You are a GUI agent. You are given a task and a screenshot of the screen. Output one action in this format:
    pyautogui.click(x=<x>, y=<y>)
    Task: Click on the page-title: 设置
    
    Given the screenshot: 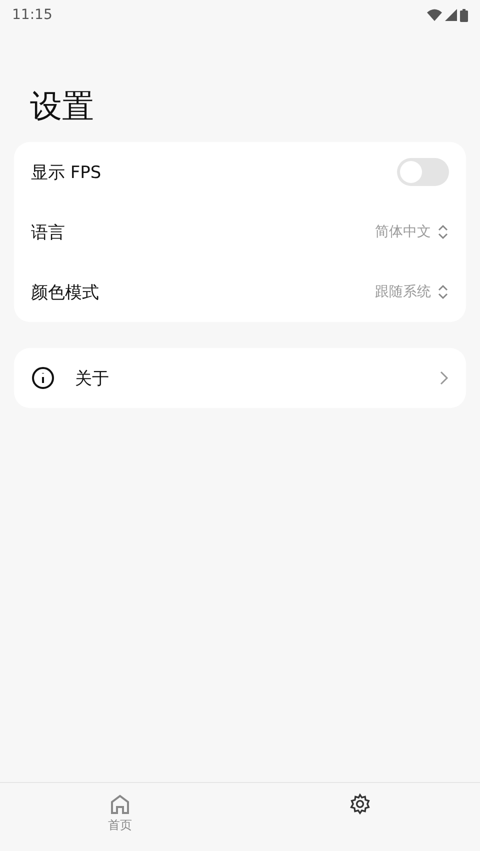 What is the action you would take?
    pyautogui.click(x=62, y=106)
    